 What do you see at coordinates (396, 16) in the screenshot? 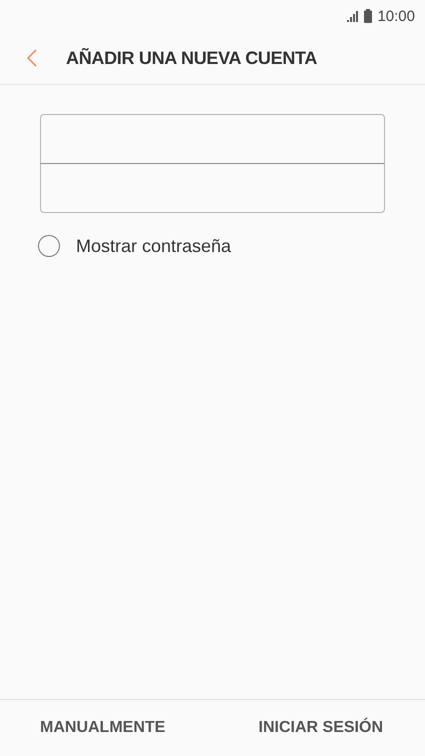
I see `status-time: 10:00` at bounding box center [396, 16].